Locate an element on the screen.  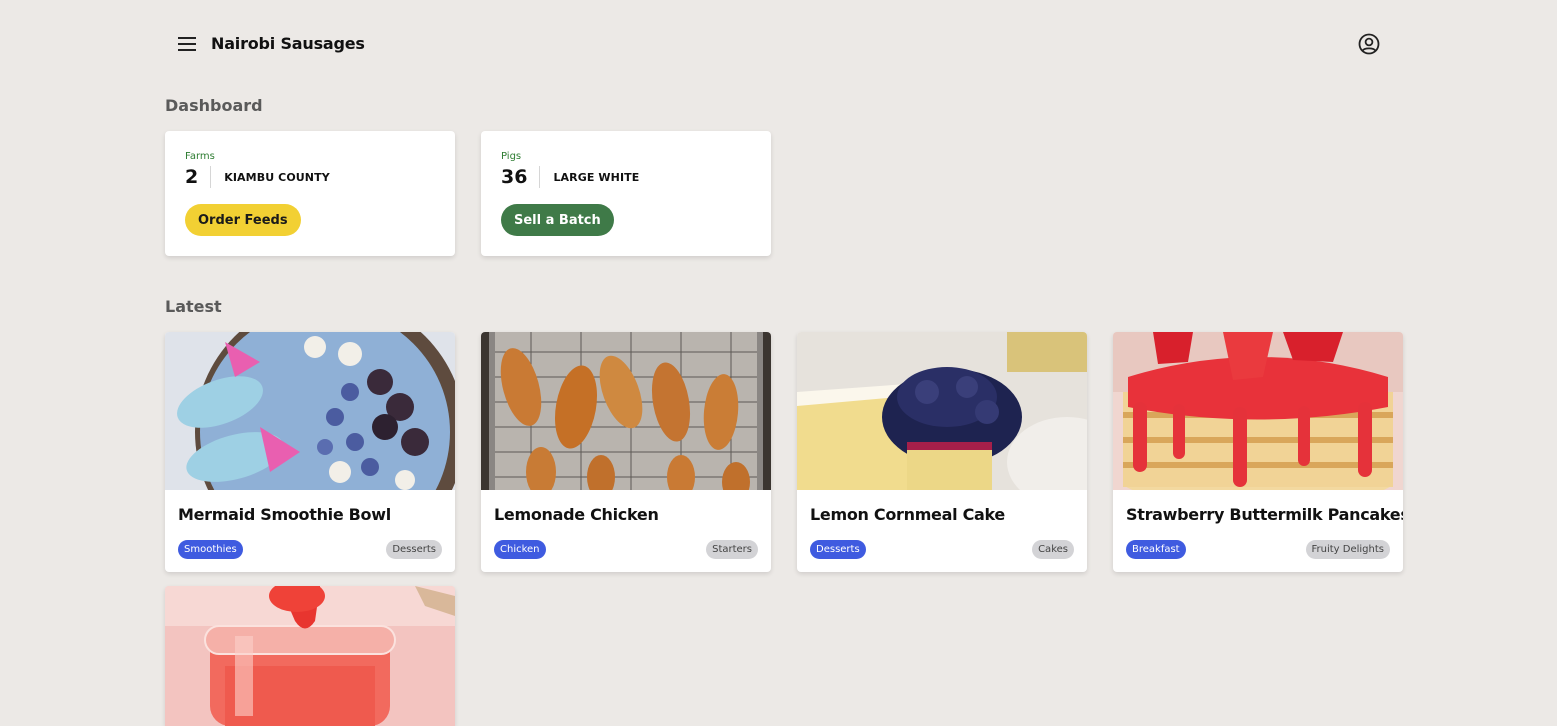
dashboard-heading: Dashboard is located at coordinates (214, 105).